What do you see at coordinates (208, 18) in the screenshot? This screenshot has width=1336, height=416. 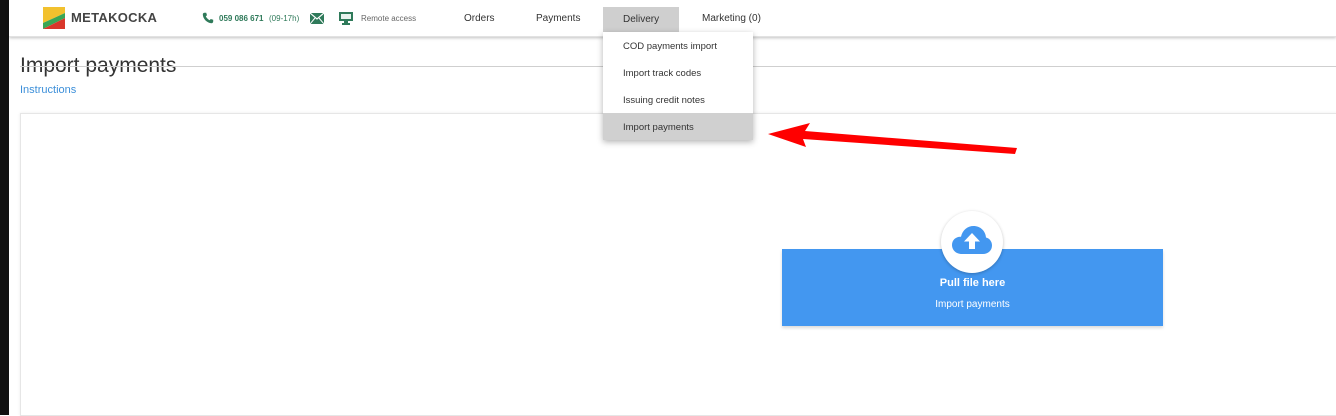 I see `phone-icon` at bounding box center [208, 18].